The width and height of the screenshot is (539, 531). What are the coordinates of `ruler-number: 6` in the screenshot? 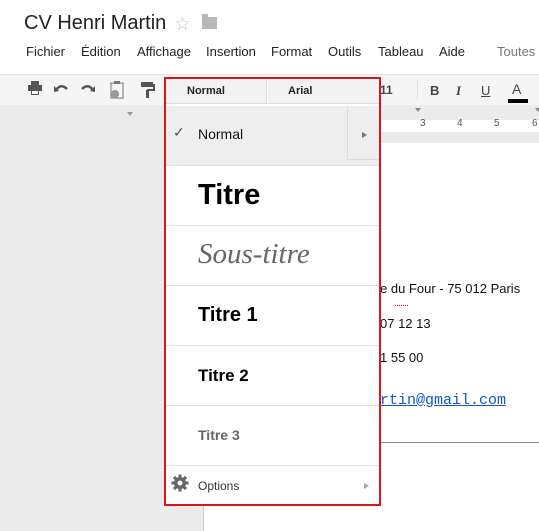 It's located at (535, 123).